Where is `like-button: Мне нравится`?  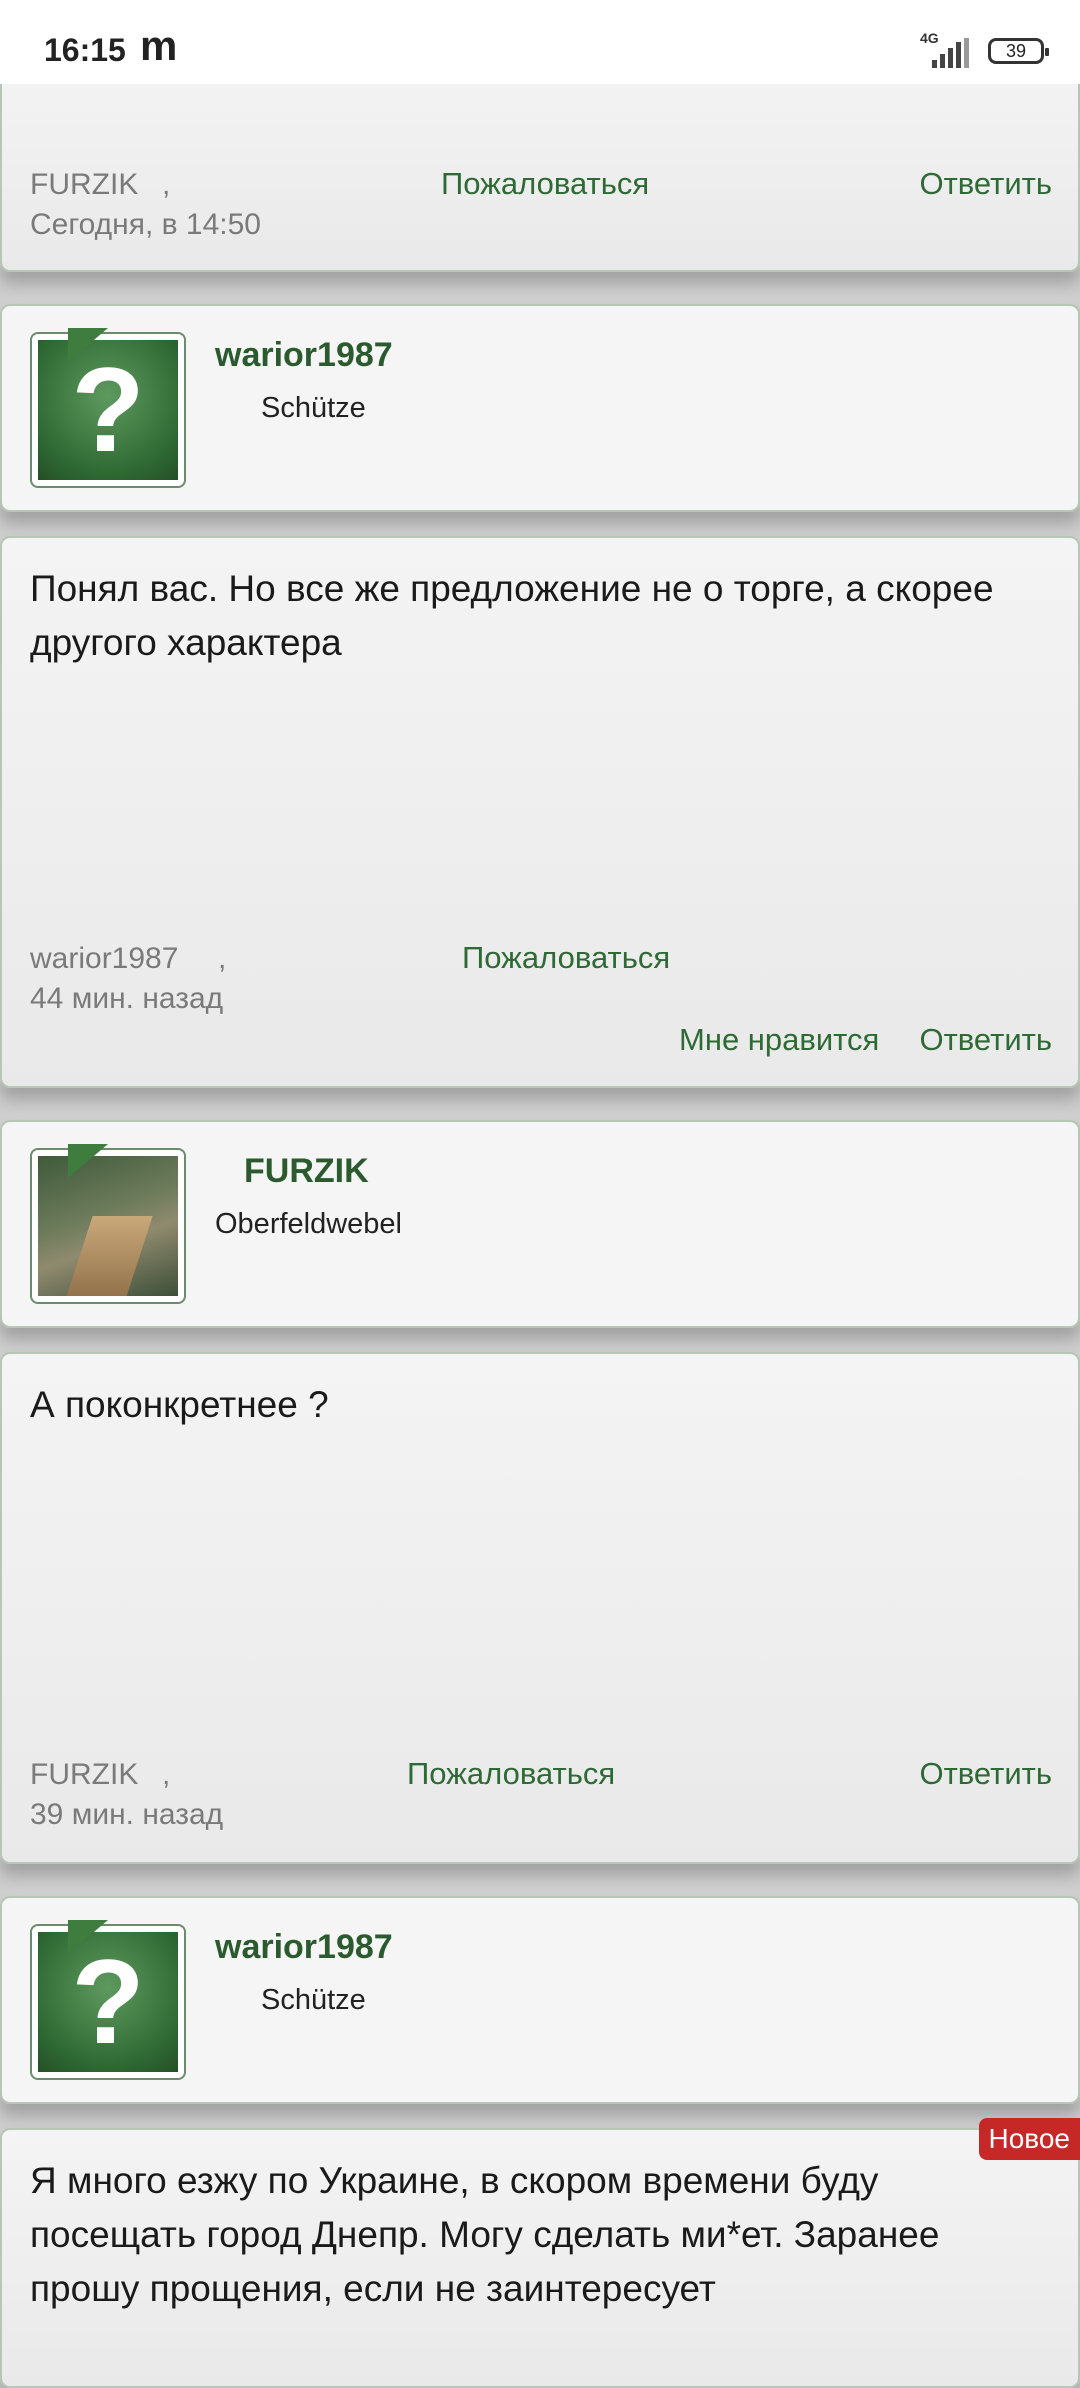
like-button: Мне нравится is located at coordinates (779, 1040).